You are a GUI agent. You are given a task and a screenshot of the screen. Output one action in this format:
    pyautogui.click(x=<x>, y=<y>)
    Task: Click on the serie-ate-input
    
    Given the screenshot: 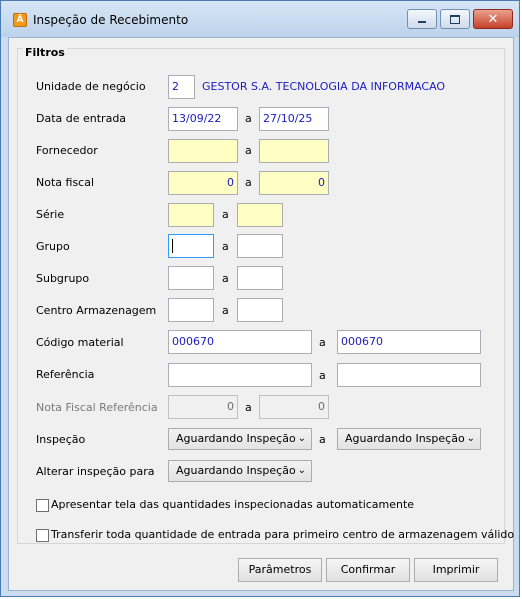 What is the action you would take?
    pyautogui.click(x=260, y=215)
    